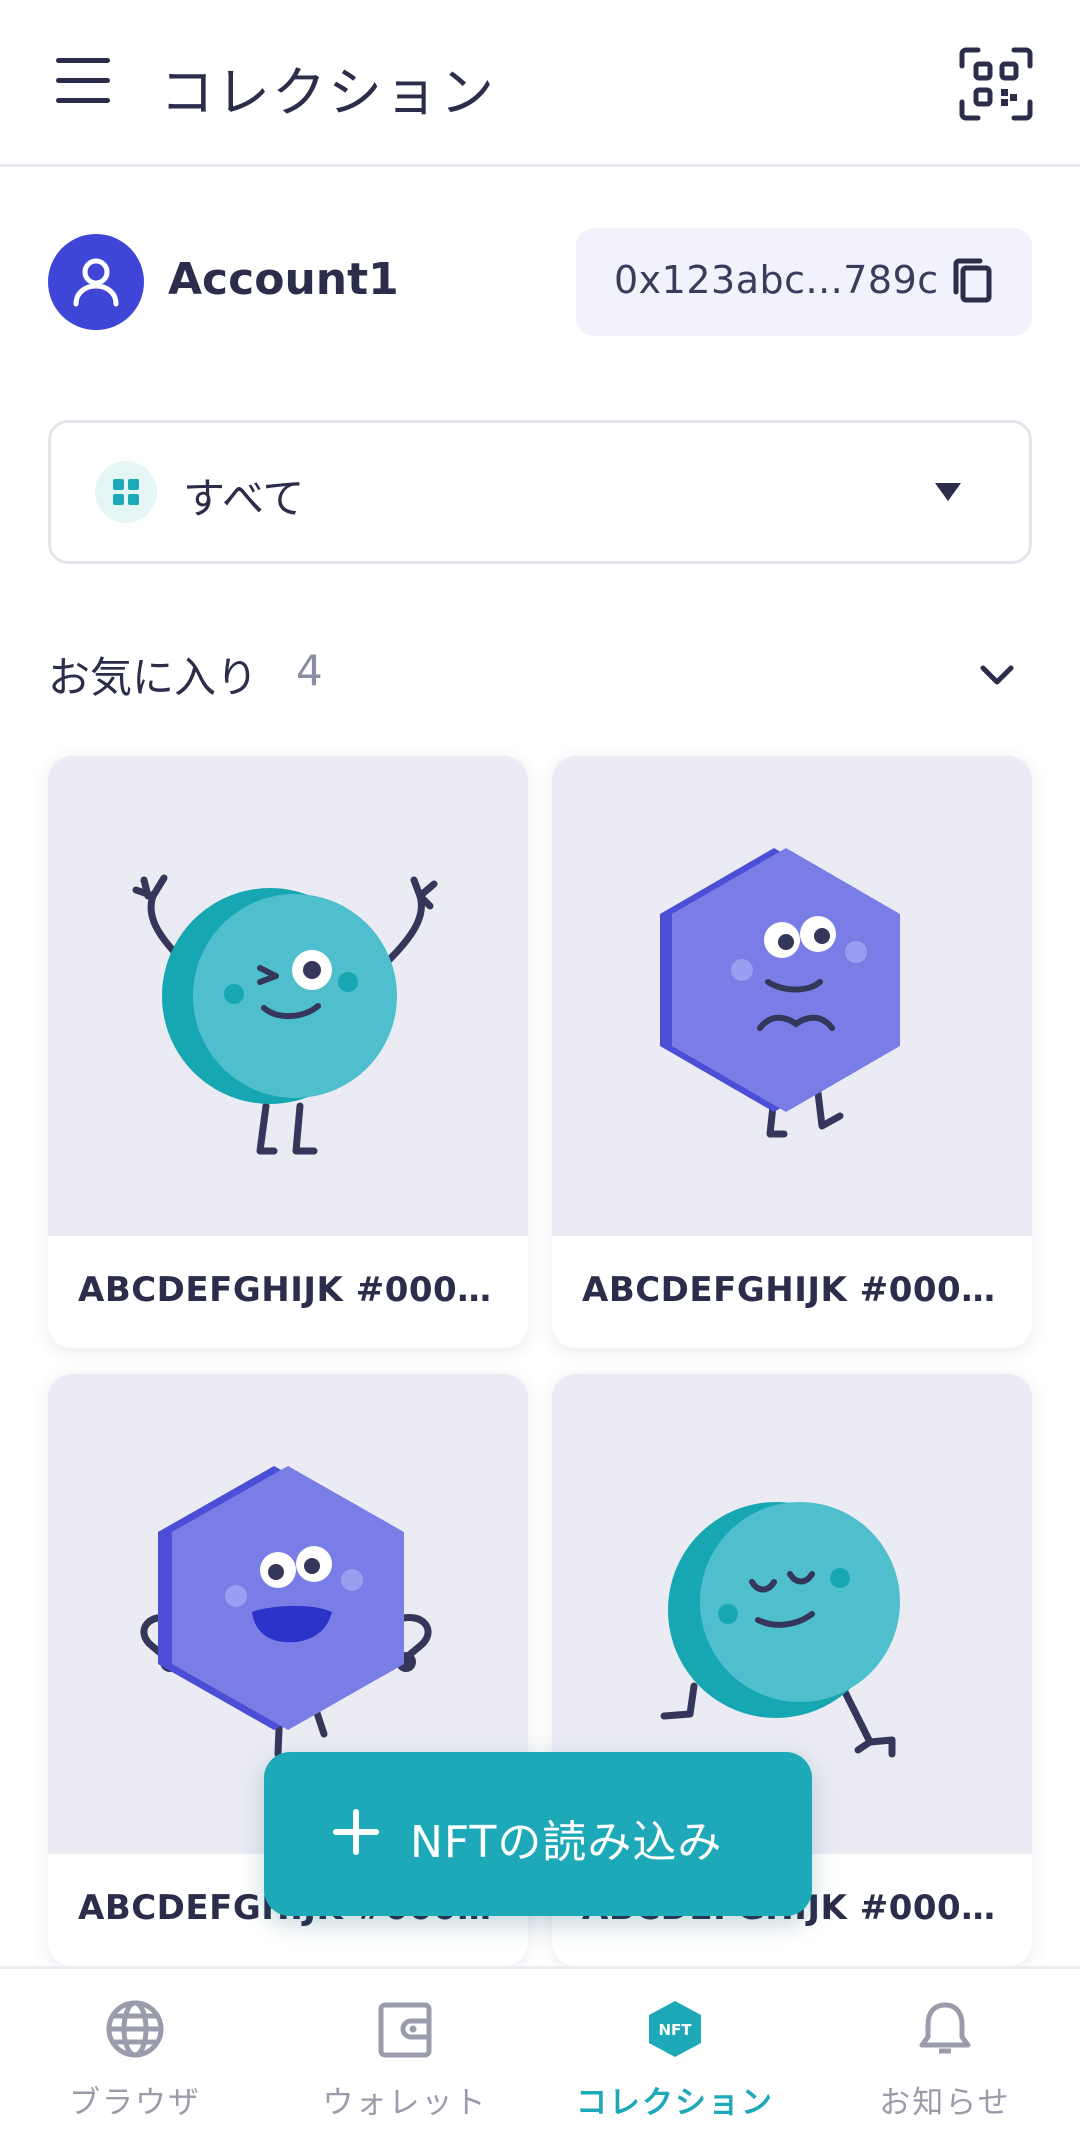 Image resolution: width=1080 pixels, height=2136 pixels. I want to click on chevron-down-icon, so click(997, 675).